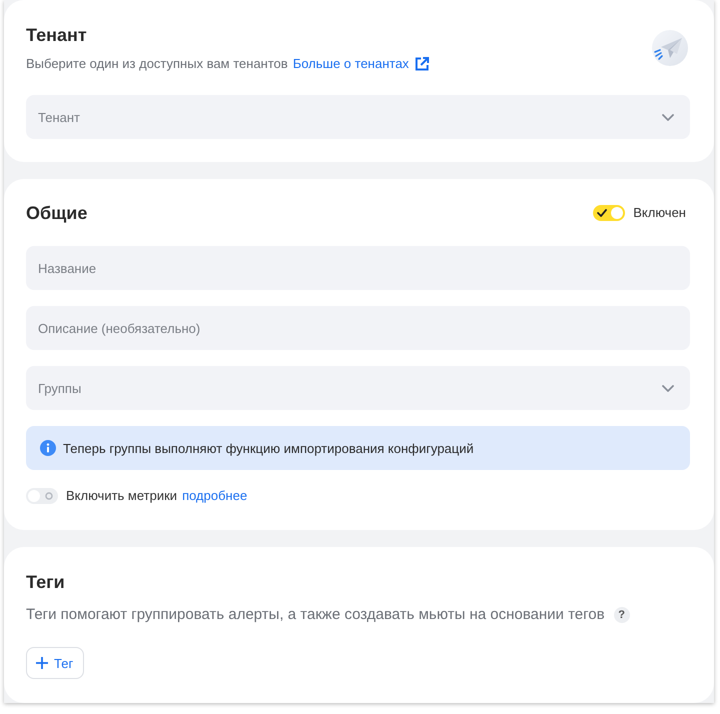 The image size is (720, 714). Describe the element at coordinates (315, 615) in the screenshot. I see `section-description: Теги помогают группировать алерты, а также создавать мьюты на основании тегов` at that location.